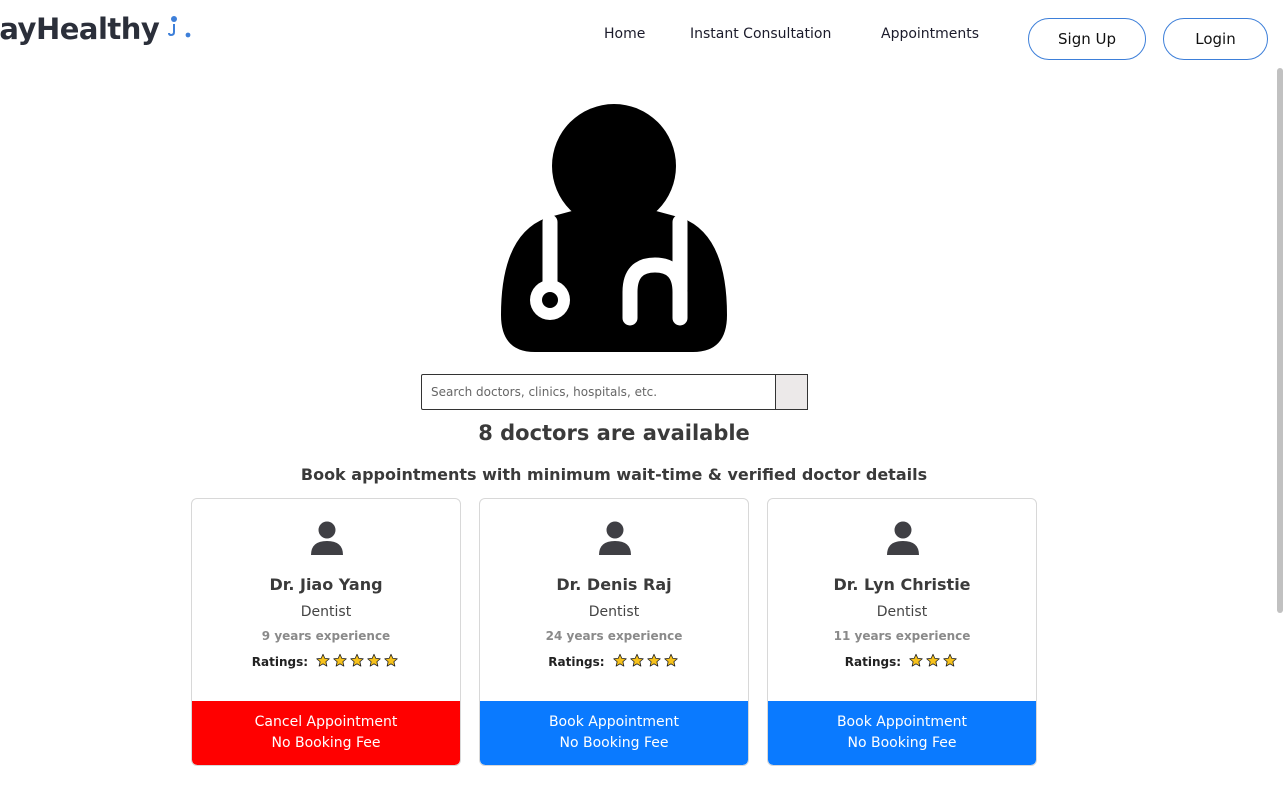  I want to click on person-stethoscope-icon, so click(181, 29).